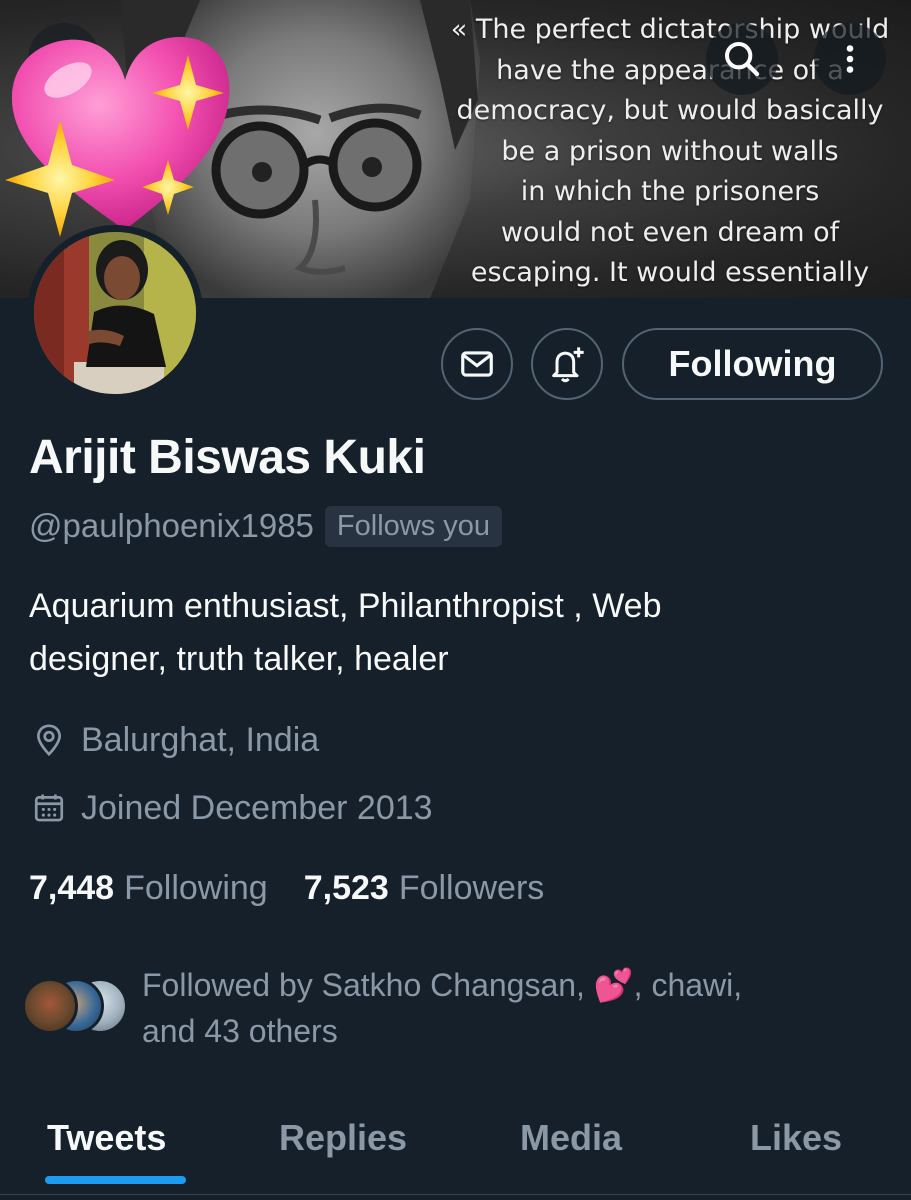 This screenshot has height=1200, width=911. I want to click on followers-link: Followers, so click(471, 888).